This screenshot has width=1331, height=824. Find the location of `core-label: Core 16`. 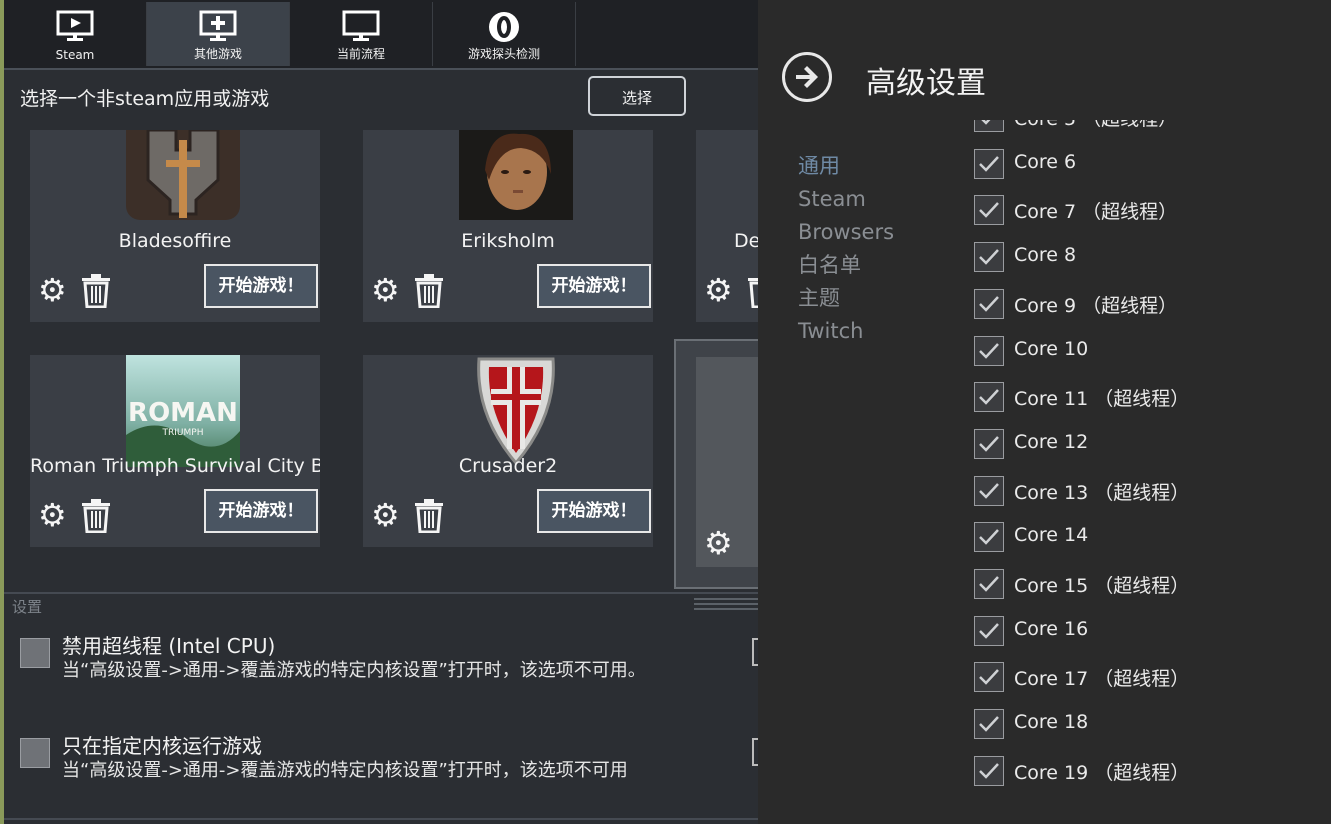

core-label: Core 16 is located at coordinates (1051, 628).